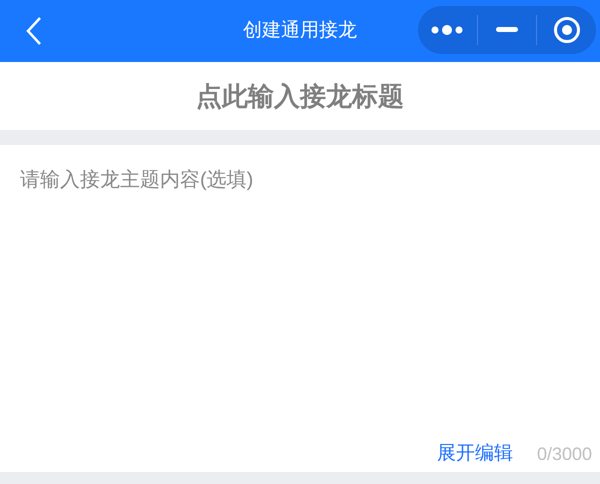  Describe the element at coordinates (564, 454) in the screenshot. I see `character-count: 0/3000` at that location.